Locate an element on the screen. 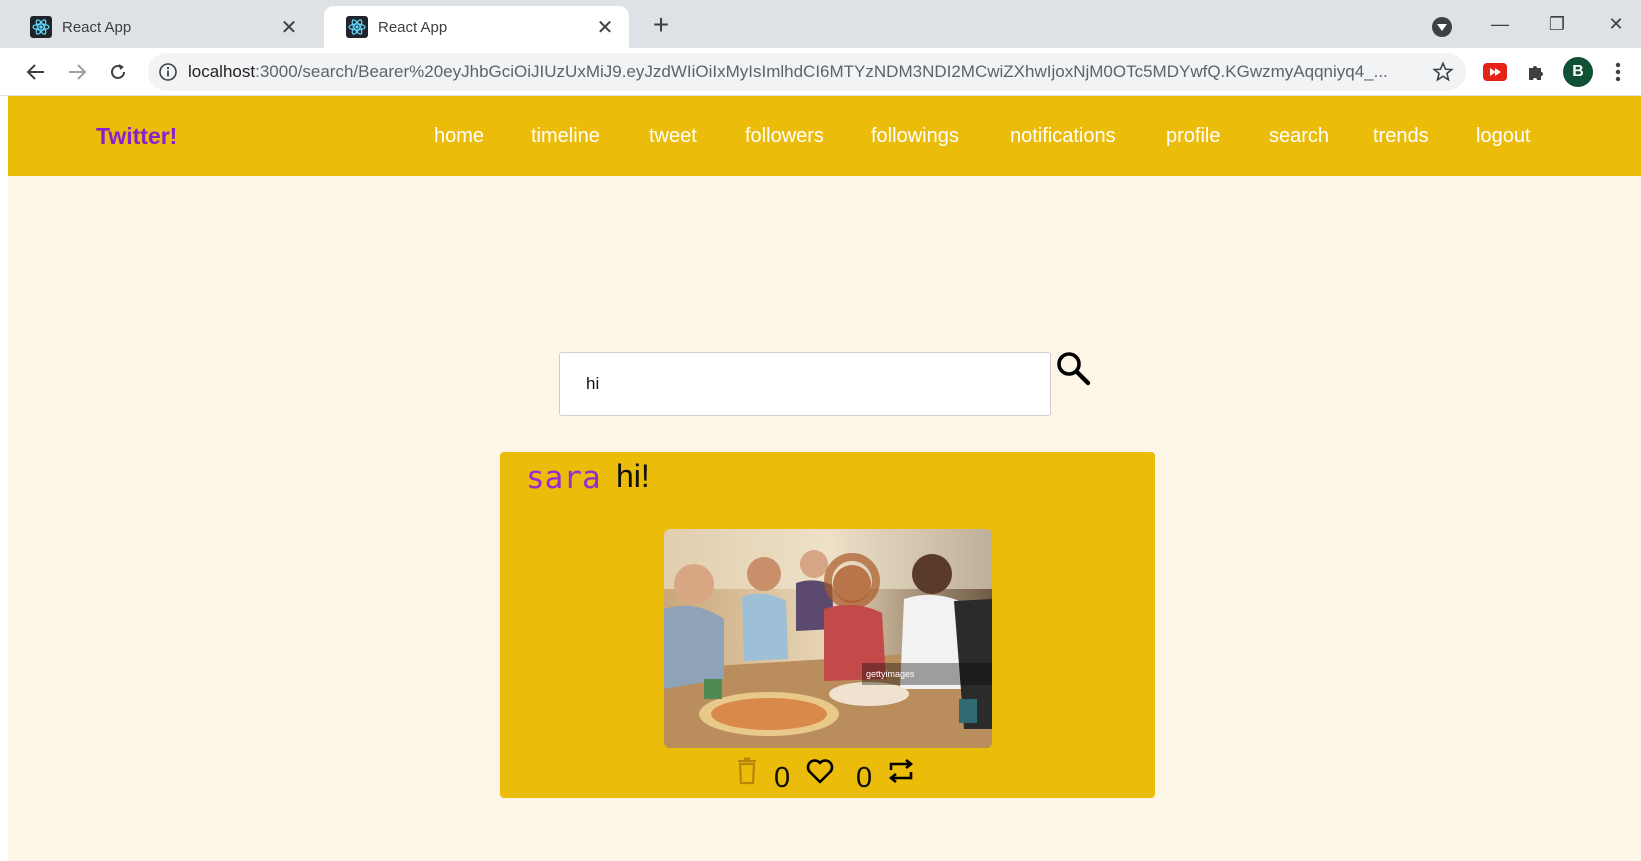  search-input is located at coordinates (805, 384).